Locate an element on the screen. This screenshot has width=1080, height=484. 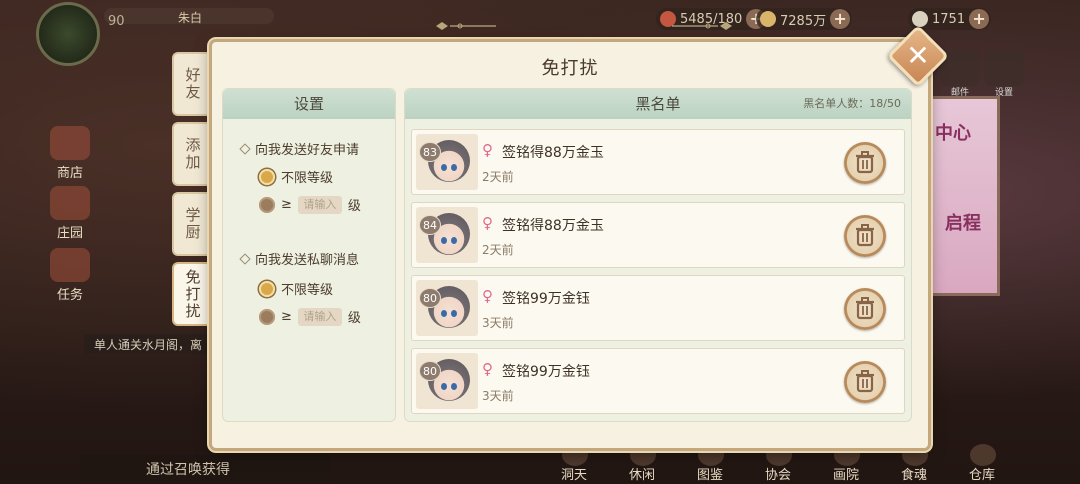
tab-learn-cooking: 学厨 is located at coordinates (192, 224).